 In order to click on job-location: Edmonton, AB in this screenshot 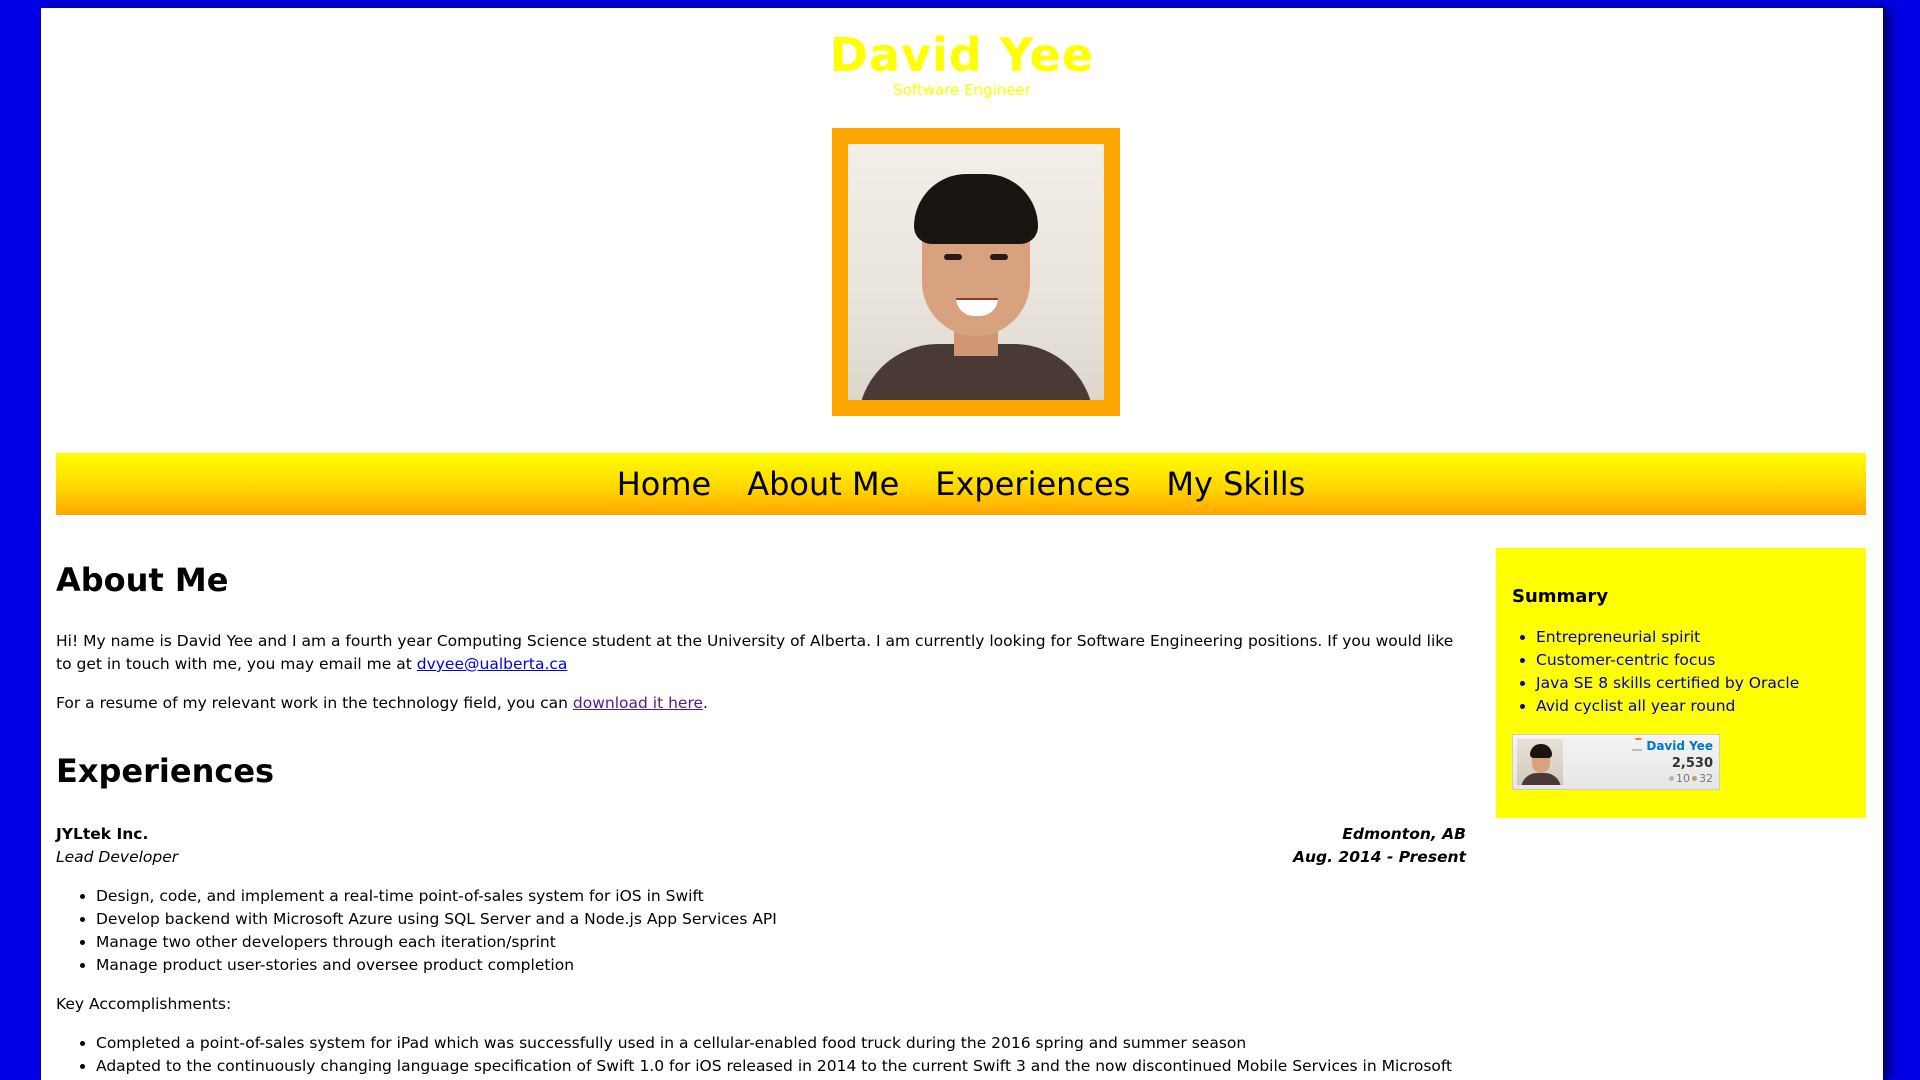, I will do `click(1404, 834)`.